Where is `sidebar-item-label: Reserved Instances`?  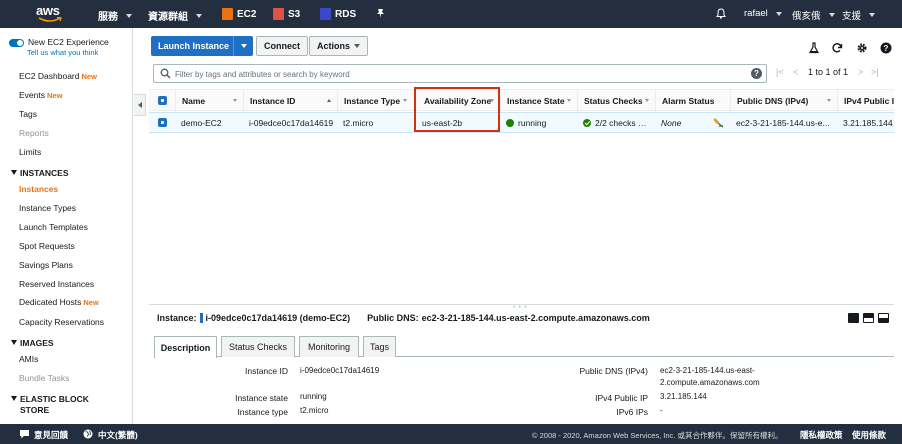
sidebar-item-label: Reserved Instances is located at coordinates (57, 284).